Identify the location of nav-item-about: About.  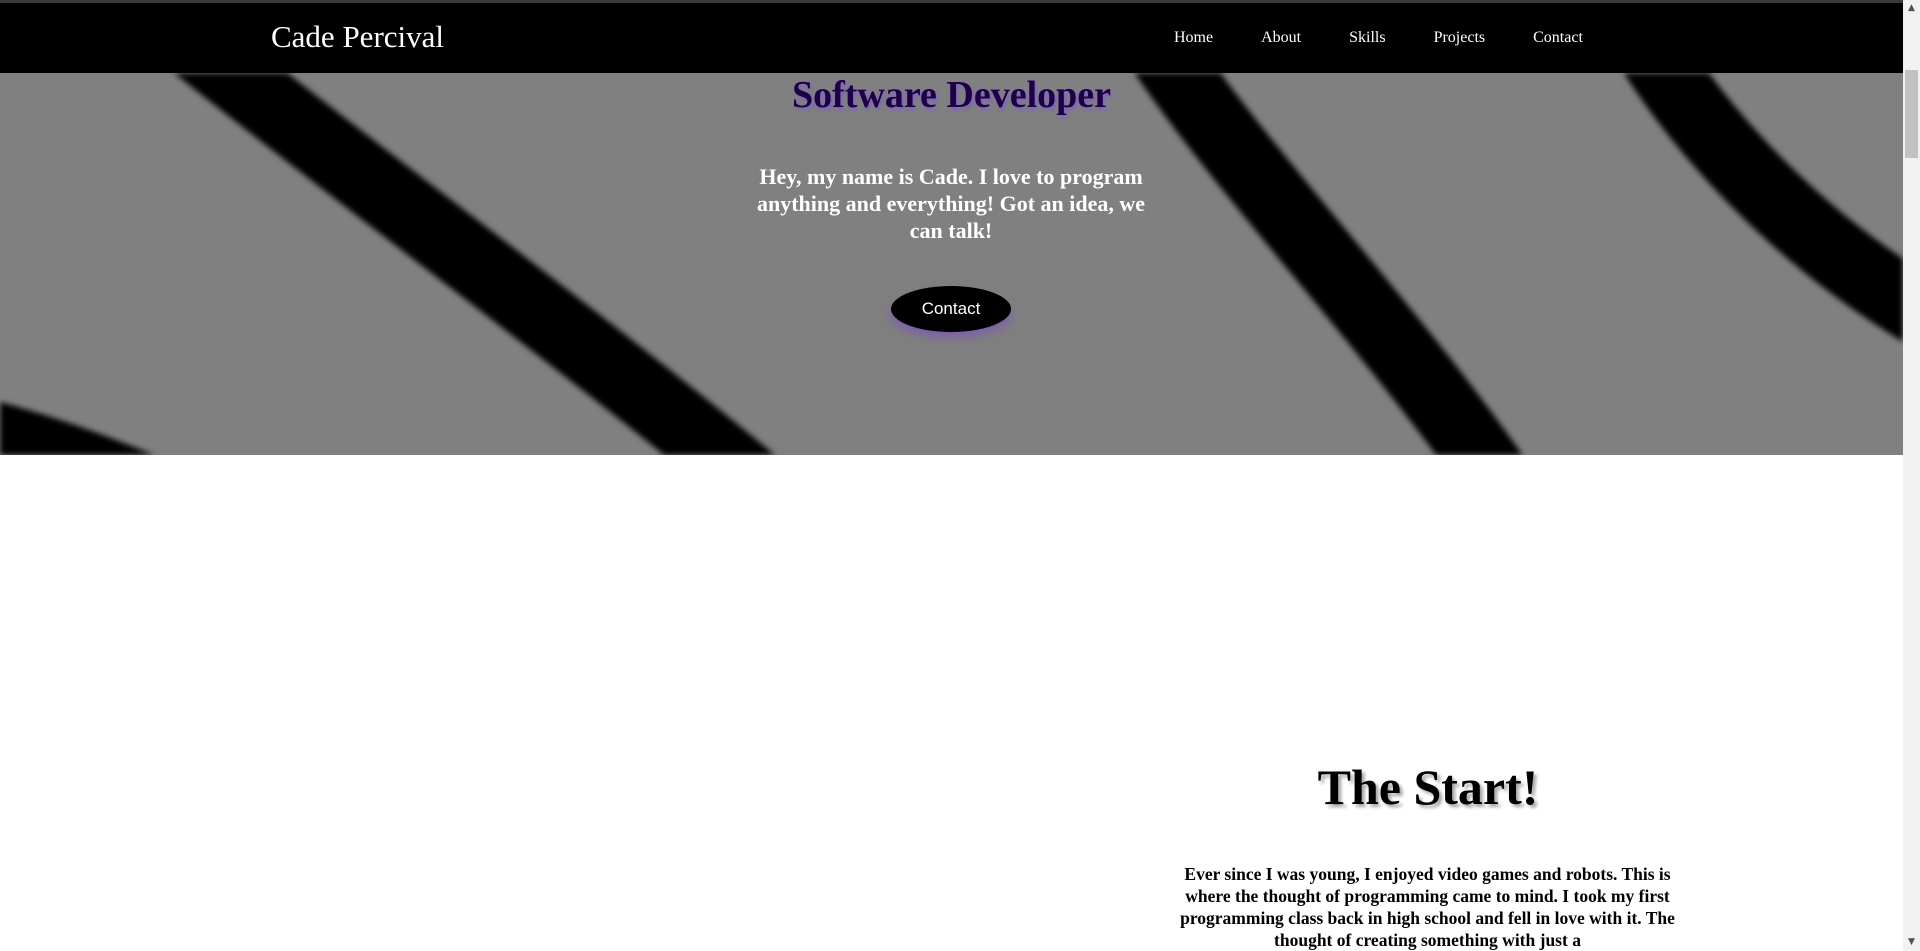
(1281, 38).